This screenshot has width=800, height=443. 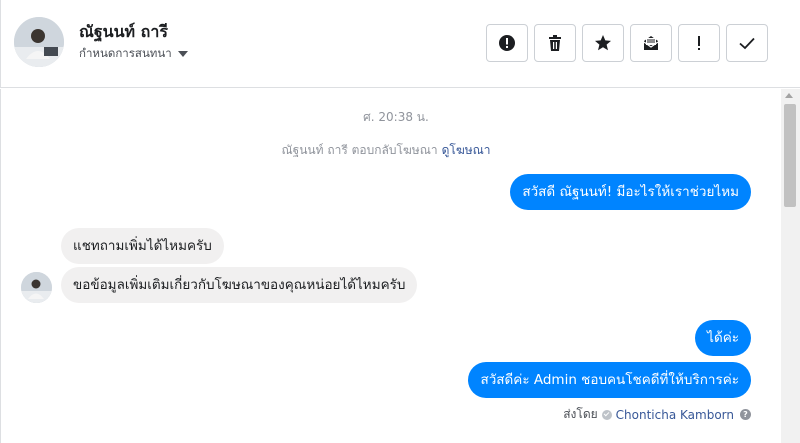 What do you see at coordinates (359, 150) in the screenshot?
I see `ad-reply-text: ณัฐนนท์ ถารี ตอบกลับโฆษณา` at bounding box center [359, 150].